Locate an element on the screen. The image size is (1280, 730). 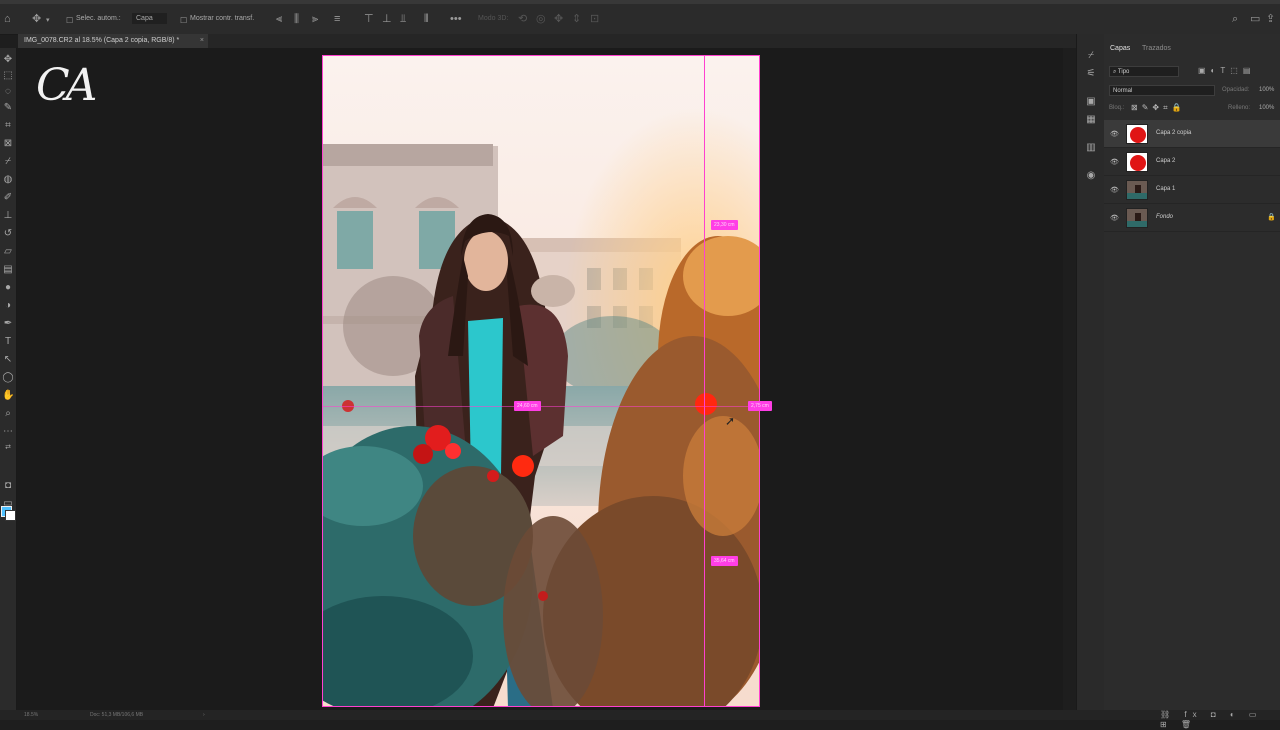
screen-mode-icon: ▭ is located at coordinates (8, 504).